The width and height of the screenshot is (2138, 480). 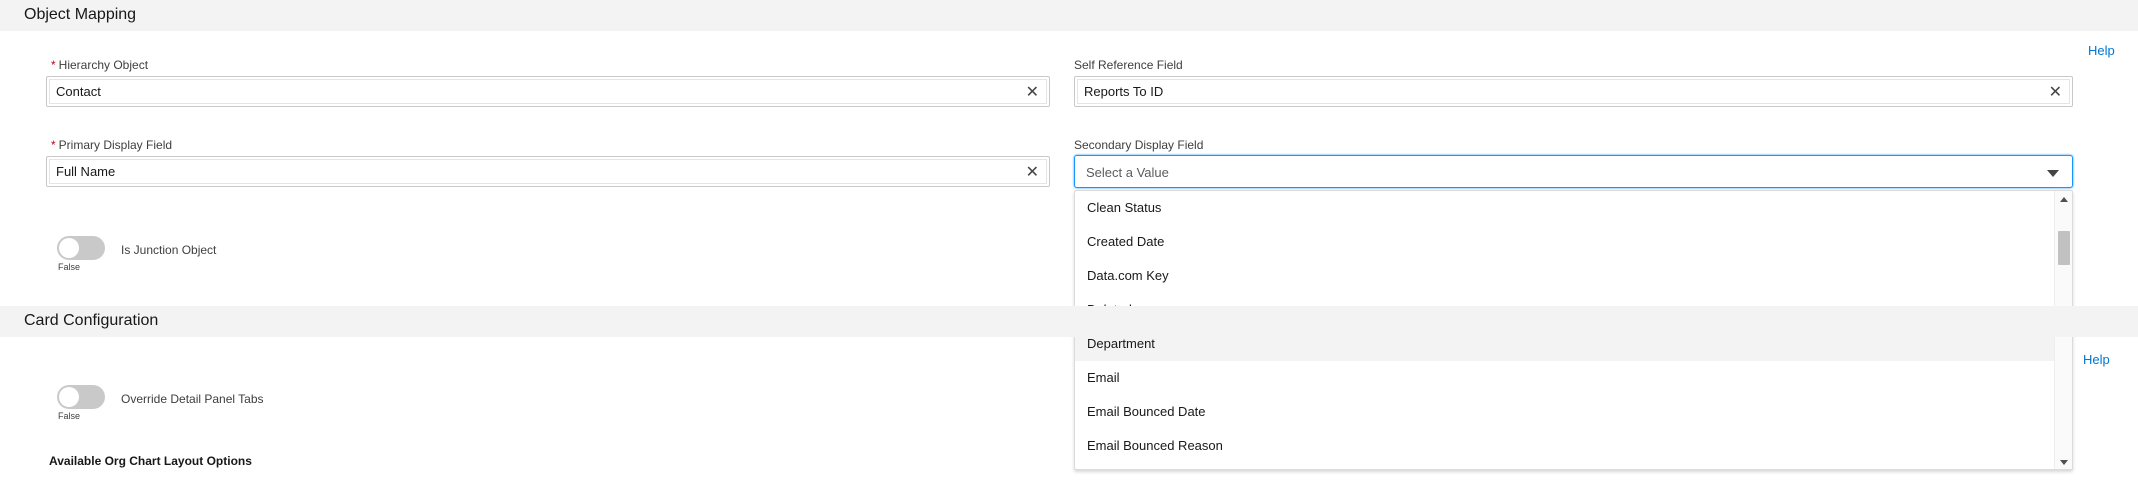 What do you see at coordinates (1573, 171) in the screenshot?
I see `secondary-display-field-combobox: Select a Value` at bounding box center [1573, 171].